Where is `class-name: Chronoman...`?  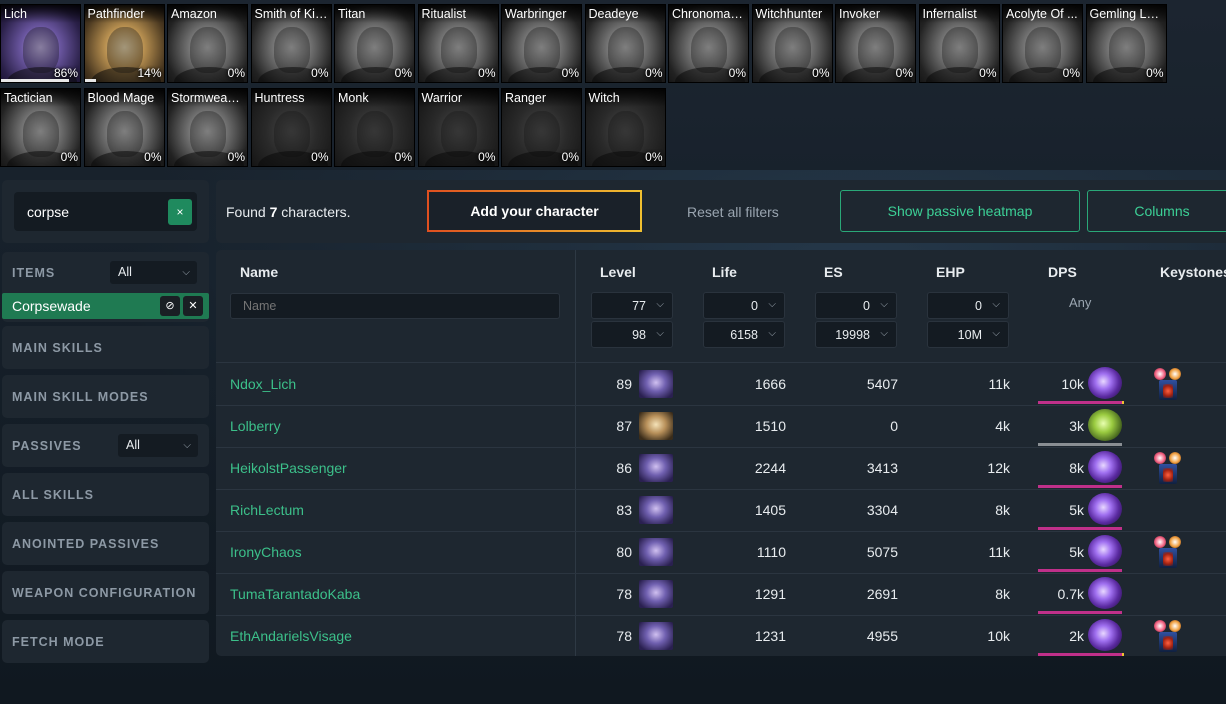 class-name: Chronoman... is located at coordinates (708, 14).